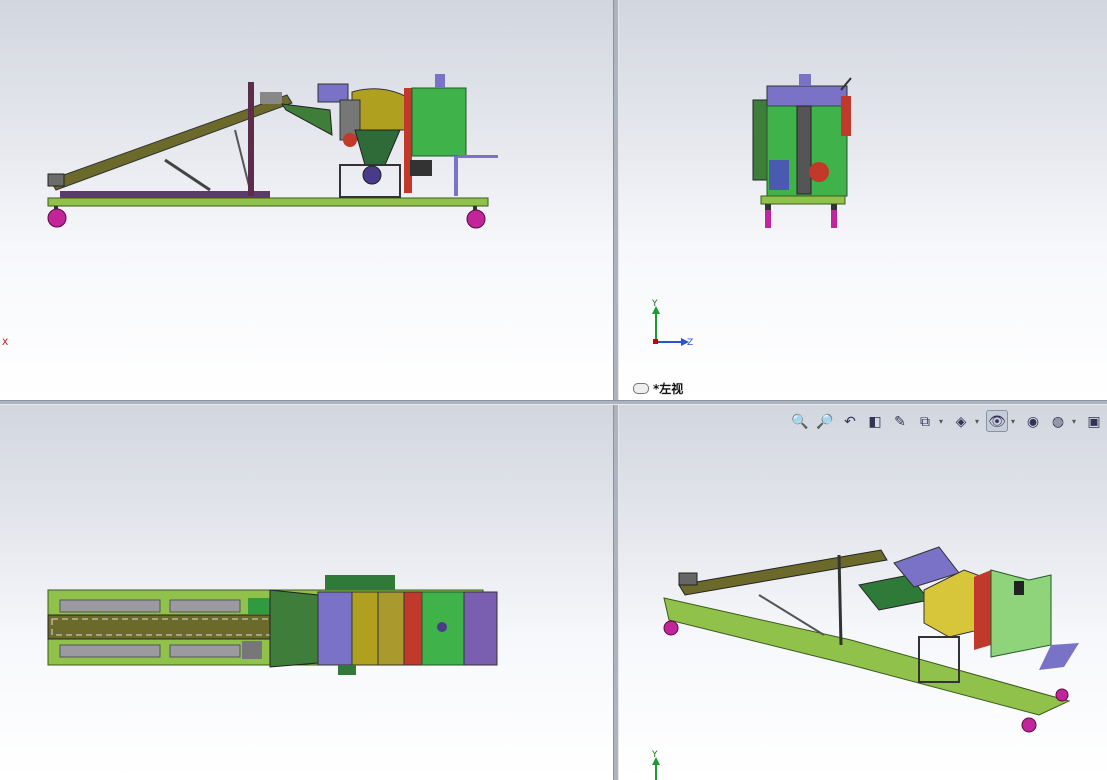 This screenshot has height=780, width=1107. What do you see at coordinates (408, 140) in the screenshot?
I see `red-panel` at bounding box center [408, 140].